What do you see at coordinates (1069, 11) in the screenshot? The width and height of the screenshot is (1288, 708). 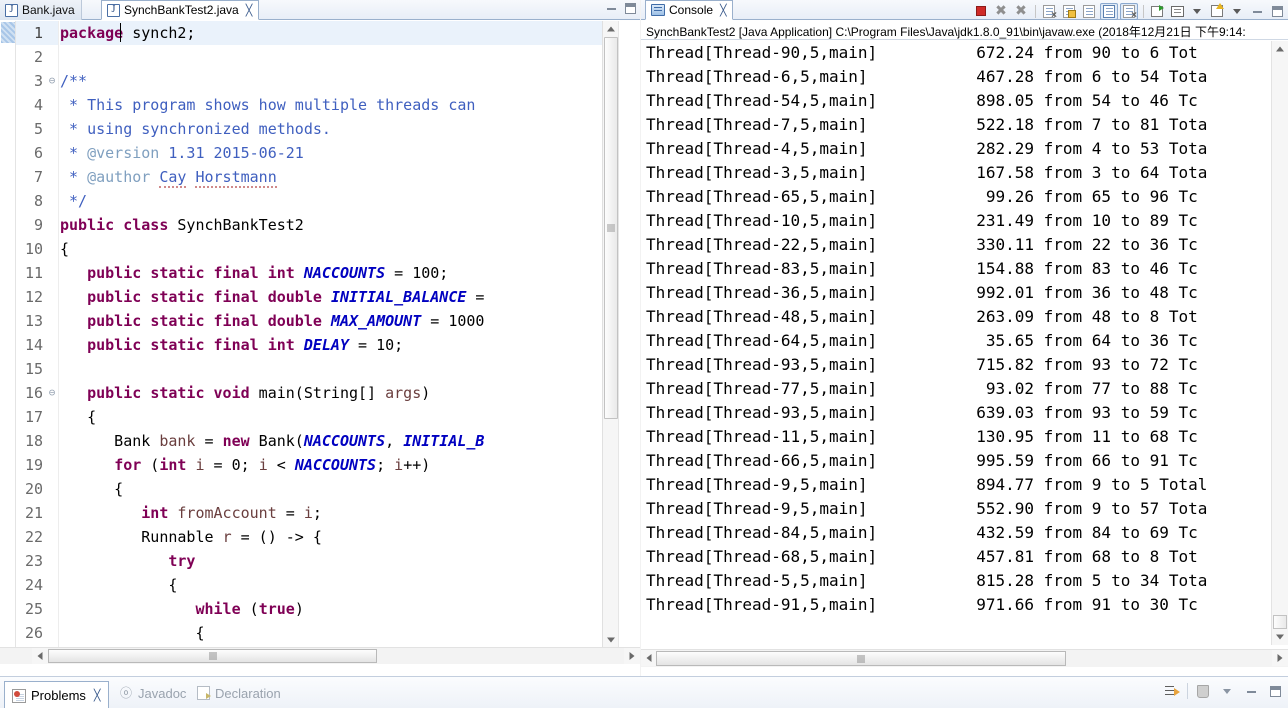 I see `scroll-lock-button` at bounding box center [1069, 11].